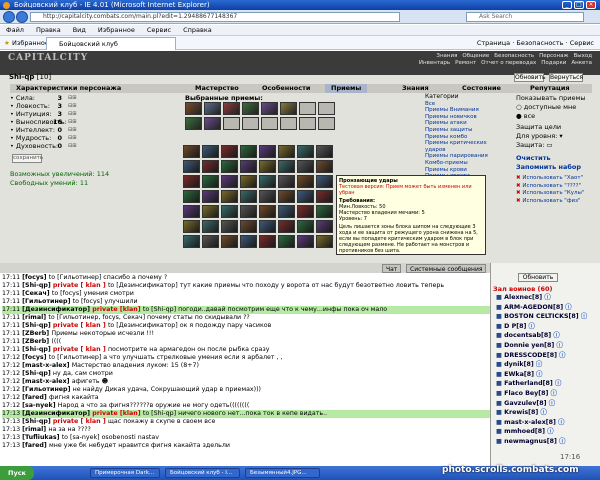 The height and width of the screenshot is (480, 600). Describe the element at coordinates (514, 56) in the screenshot. I see `top-menu-link: Безопасность` at that location.